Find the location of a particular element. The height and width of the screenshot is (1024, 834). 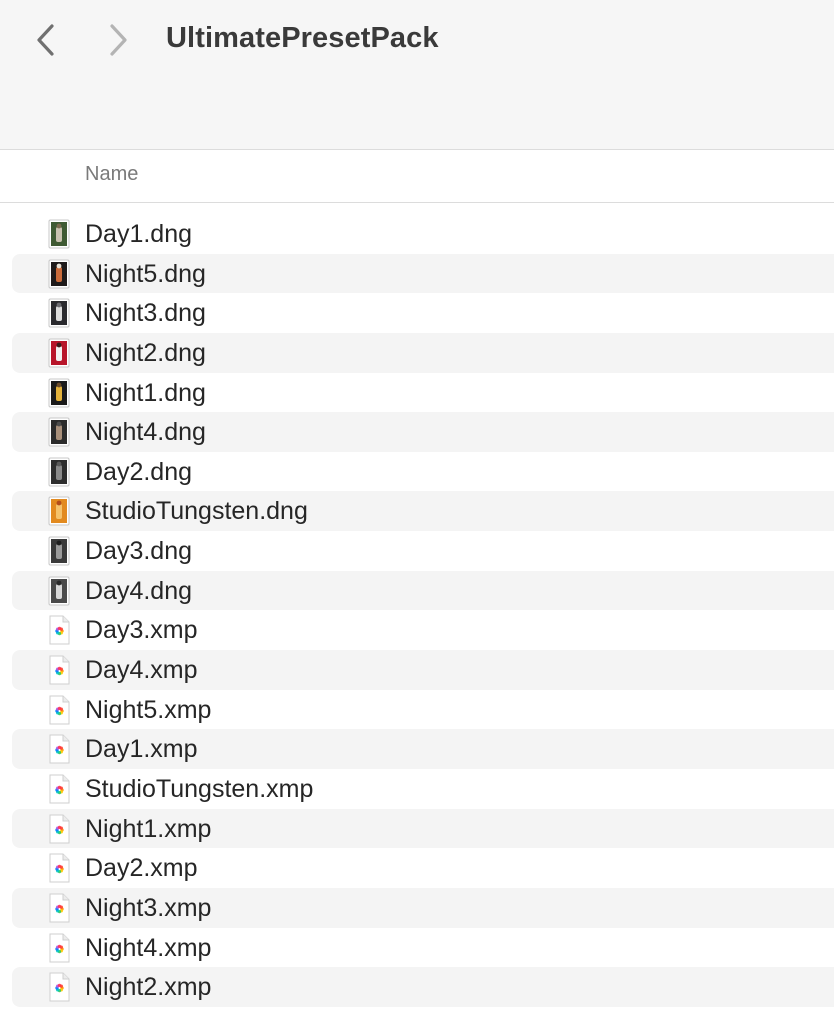

forward-button is located at coordinates (118, 40).